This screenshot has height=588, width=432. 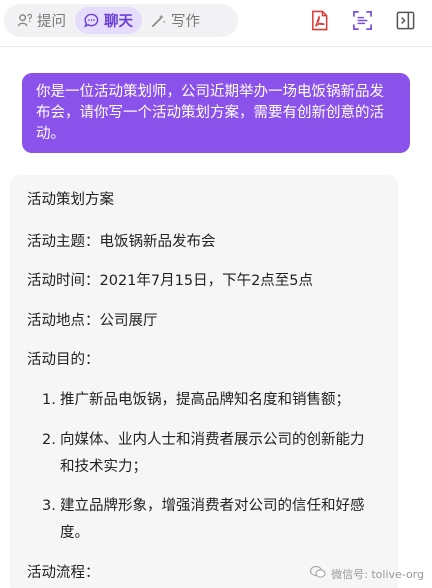 I want to click on chat-bubble-icon, so click(x=91, y=20).